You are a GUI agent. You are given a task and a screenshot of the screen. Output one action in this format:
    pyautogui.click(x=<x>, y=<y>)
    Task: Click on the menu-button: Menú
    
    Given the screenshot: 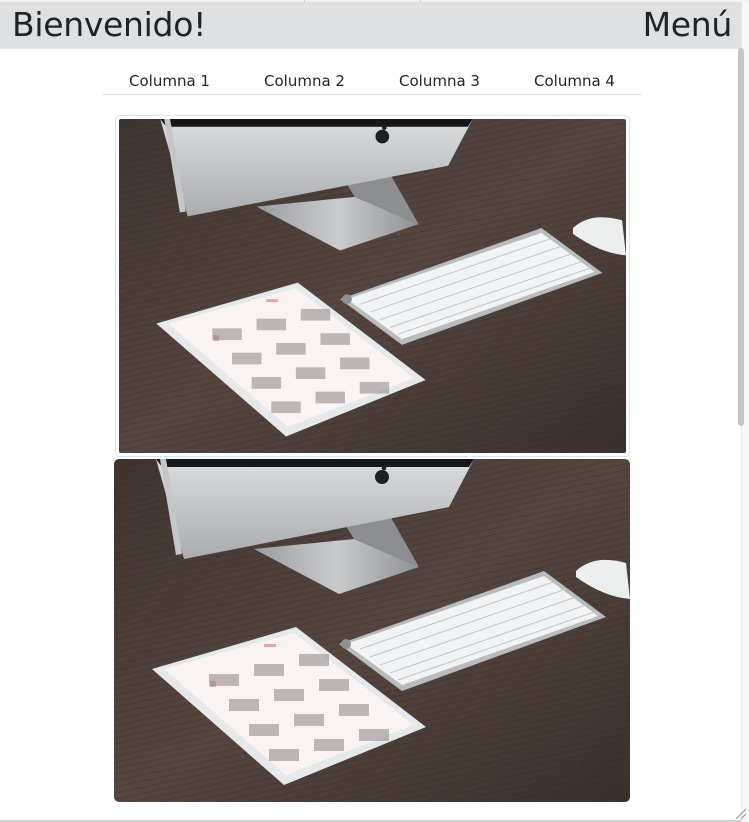 What is the action you would take?
    pyautogui.click(x=688, y=24)
    